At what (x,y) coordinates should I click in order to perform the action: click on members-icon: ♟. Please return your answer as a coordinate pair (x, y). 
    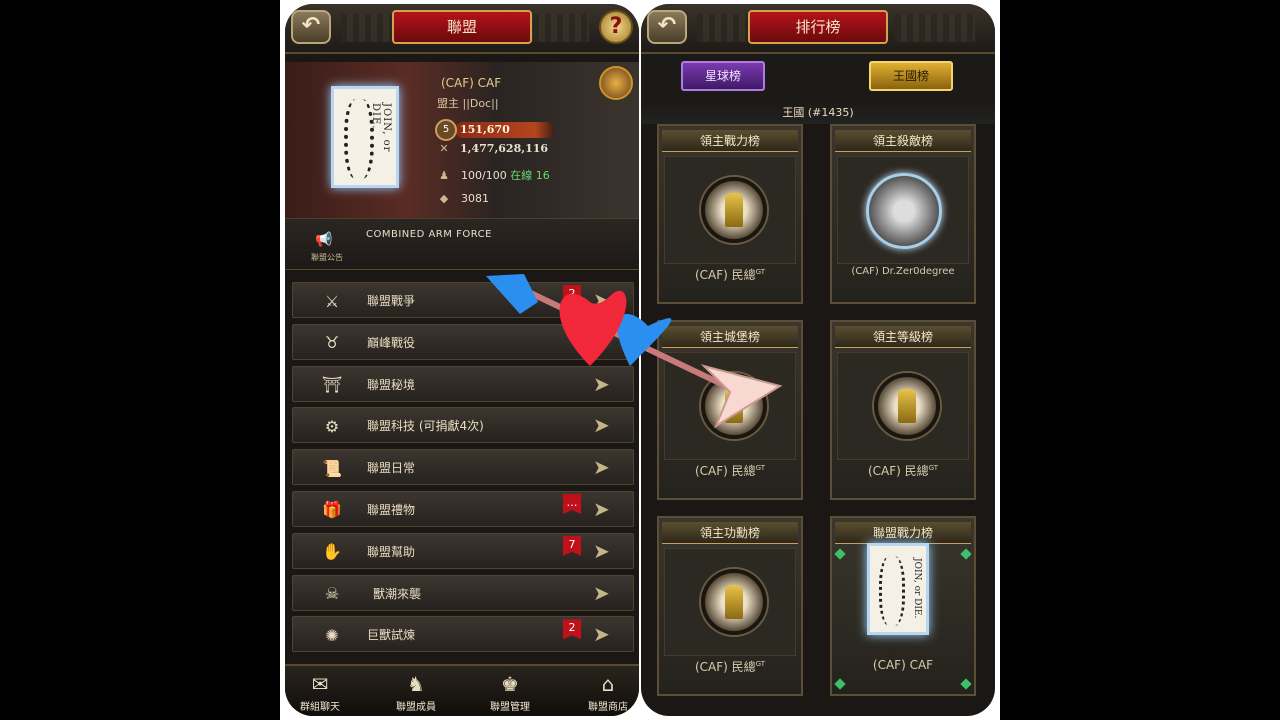
    Looking at the image, I should click on (444, 175).